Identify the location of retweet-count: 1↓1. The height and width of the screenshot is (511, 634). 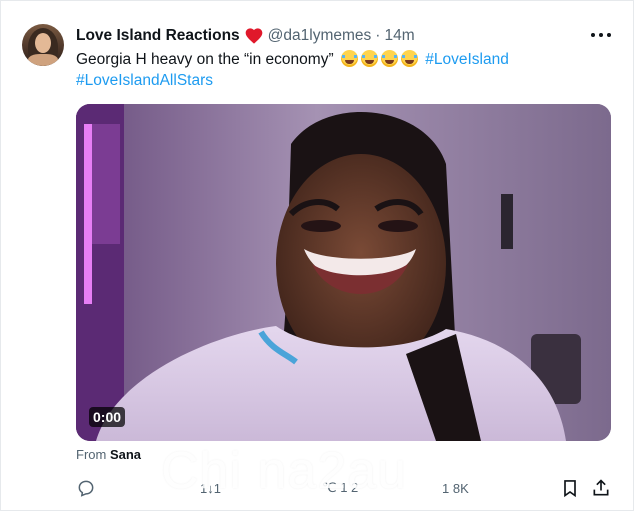
(210, 488).